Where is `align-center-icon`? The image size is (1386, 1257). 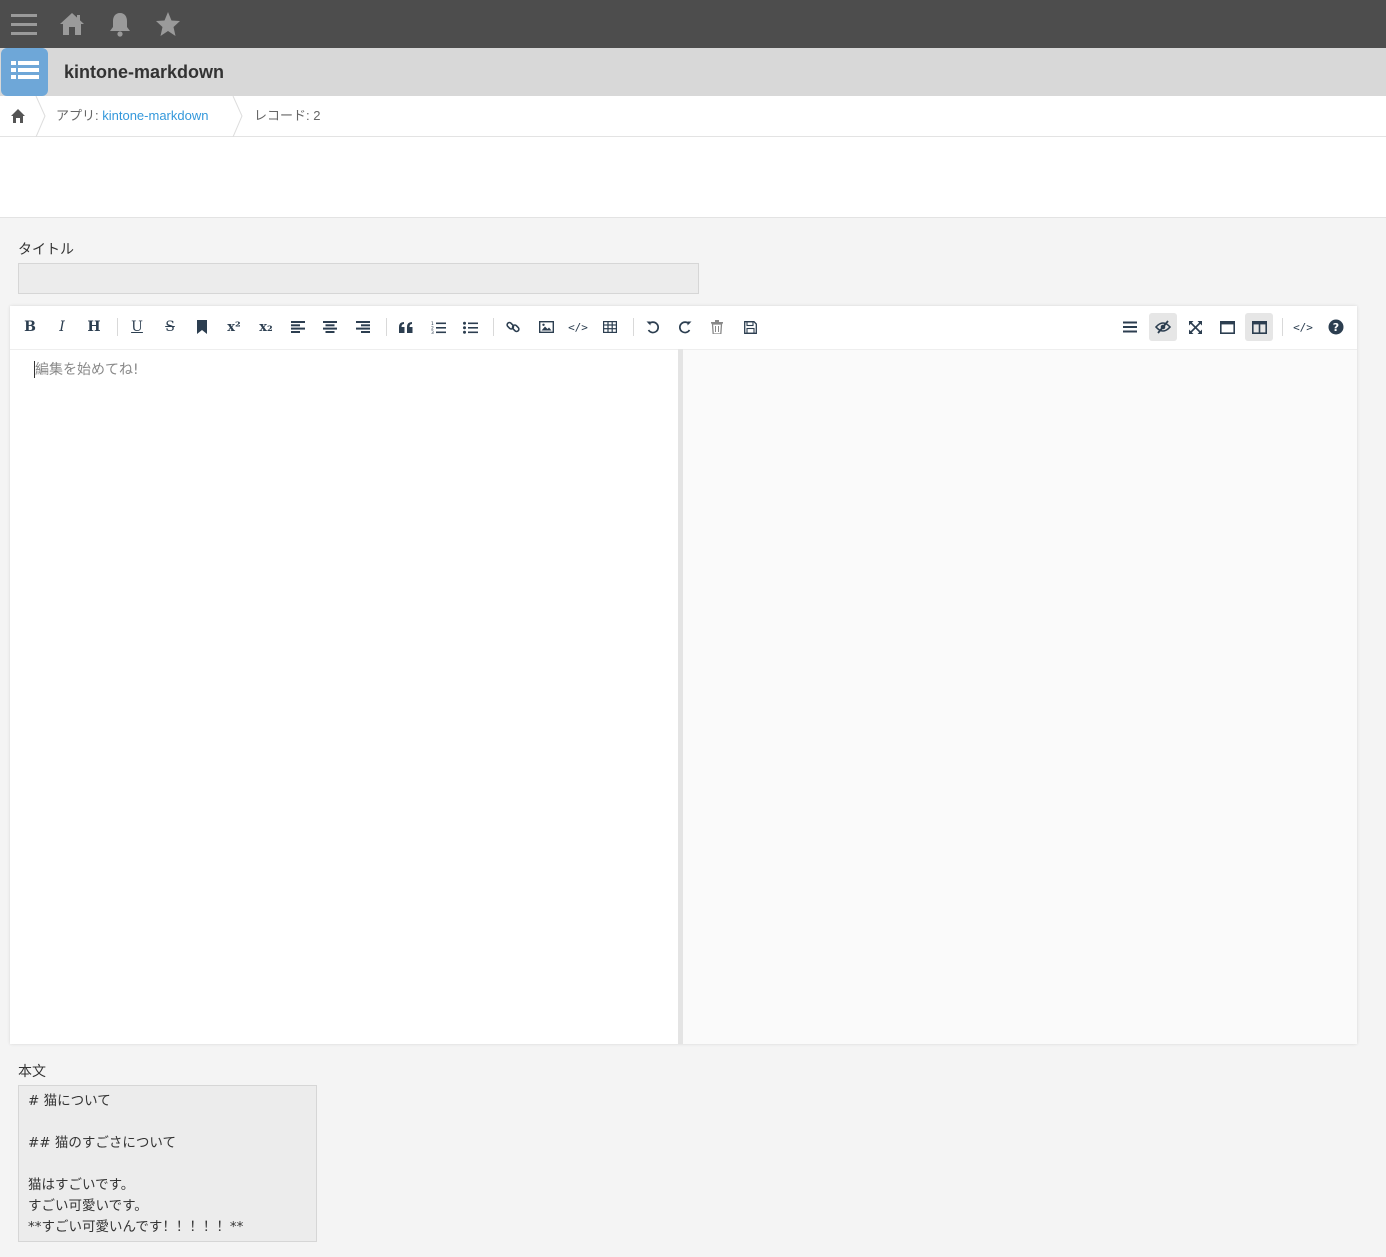
align-center-icon is located at coordinates (330, 327).